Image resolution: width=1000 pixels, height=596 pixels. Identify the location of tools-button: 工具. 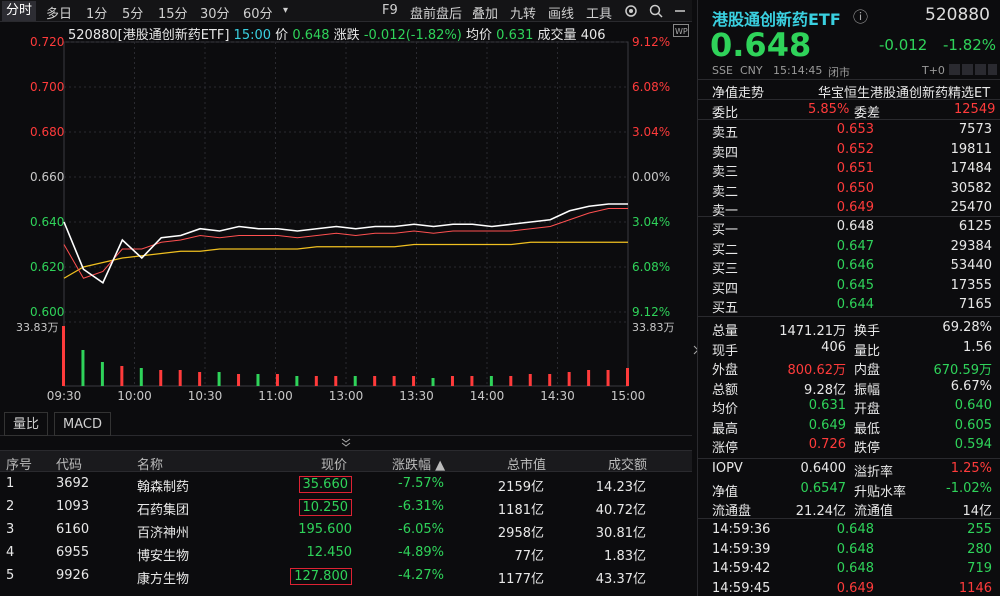
(599, 12).